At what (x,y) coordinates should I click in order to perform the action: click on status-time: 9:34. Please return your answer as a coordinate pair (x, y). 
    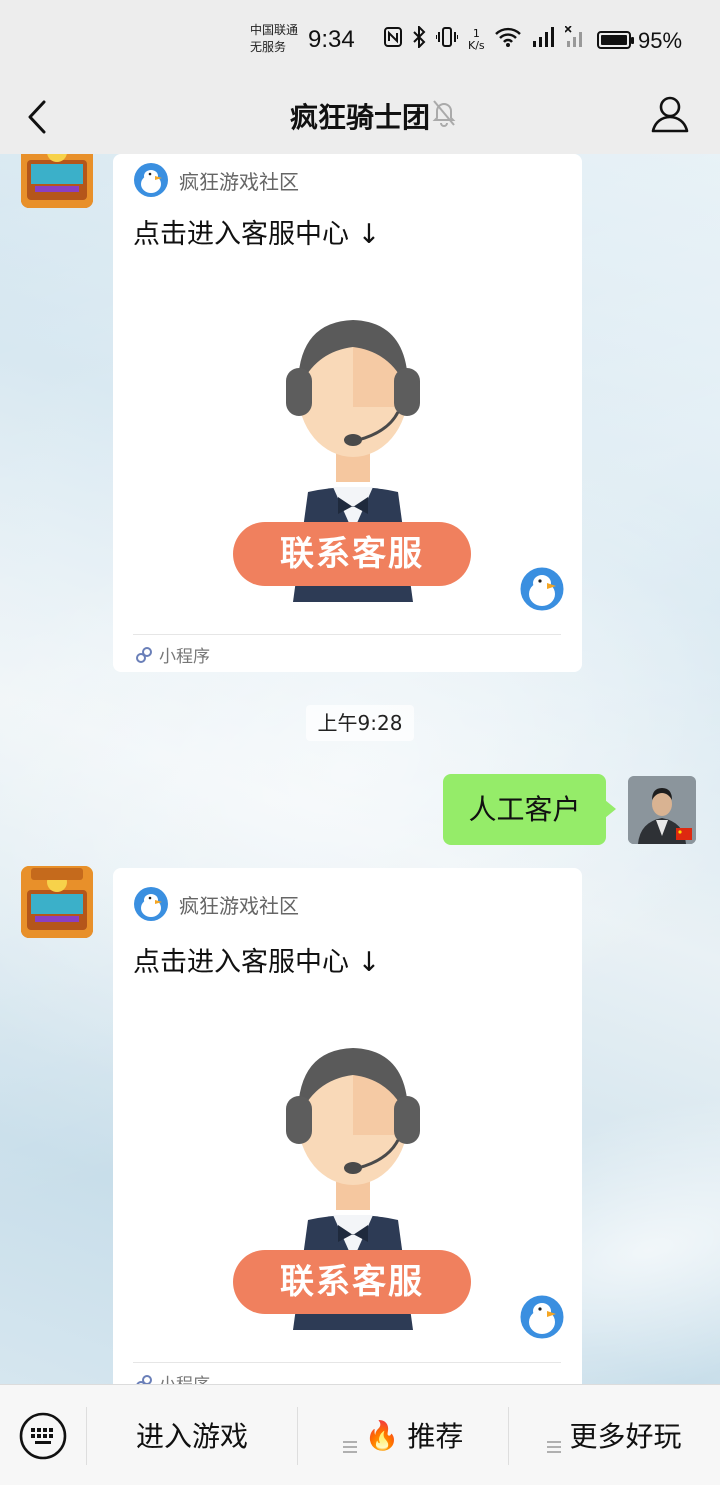
    Looking at the image, I should click on (331, 39).